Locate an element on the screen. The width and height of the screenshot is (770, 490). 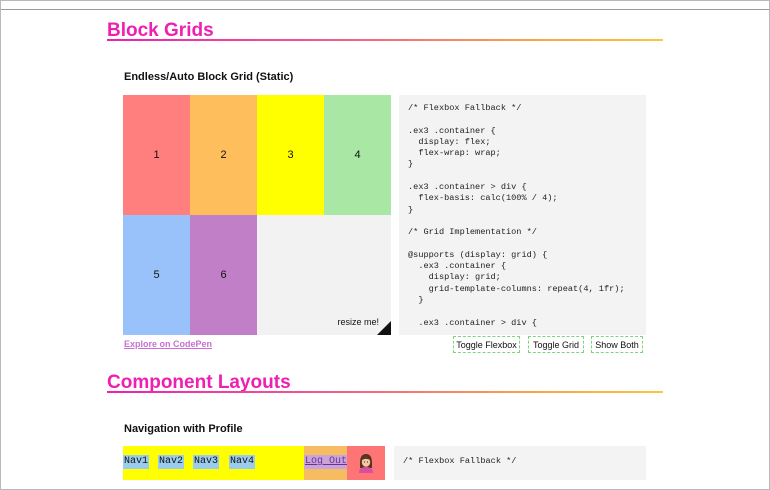
grid-cell: 5 is located at coordinates (156, 275).